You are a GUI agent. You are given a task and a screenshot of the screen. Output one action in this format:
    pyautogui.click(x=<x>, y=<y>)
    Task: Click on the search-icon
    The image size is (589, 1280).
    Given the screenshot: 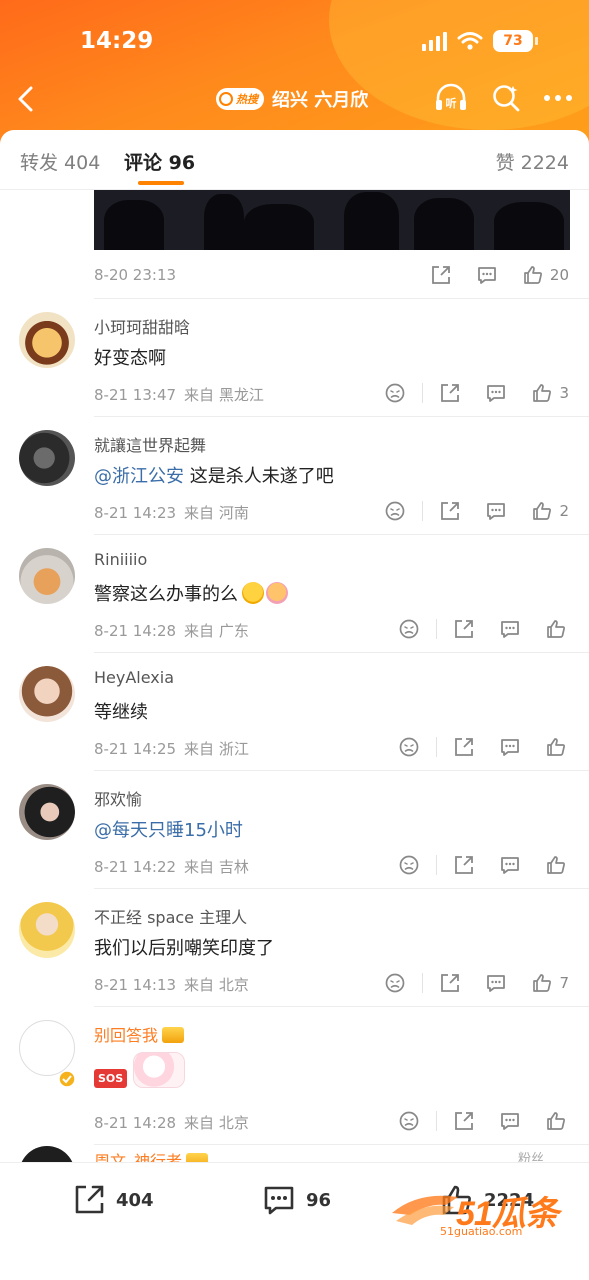 What is the action you would take?
    pyautogui.click(x=506, y=98)
    